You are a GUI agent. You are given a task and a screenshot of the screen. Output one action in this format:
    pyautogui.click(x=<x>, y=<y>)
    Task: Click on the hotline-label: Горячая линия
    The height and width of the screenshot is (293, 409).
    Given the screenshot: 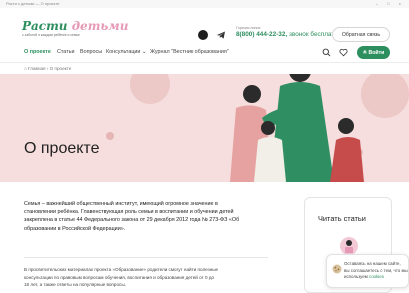 What is the action you would take?
    pyautogui.click(x=248, y=28)
    